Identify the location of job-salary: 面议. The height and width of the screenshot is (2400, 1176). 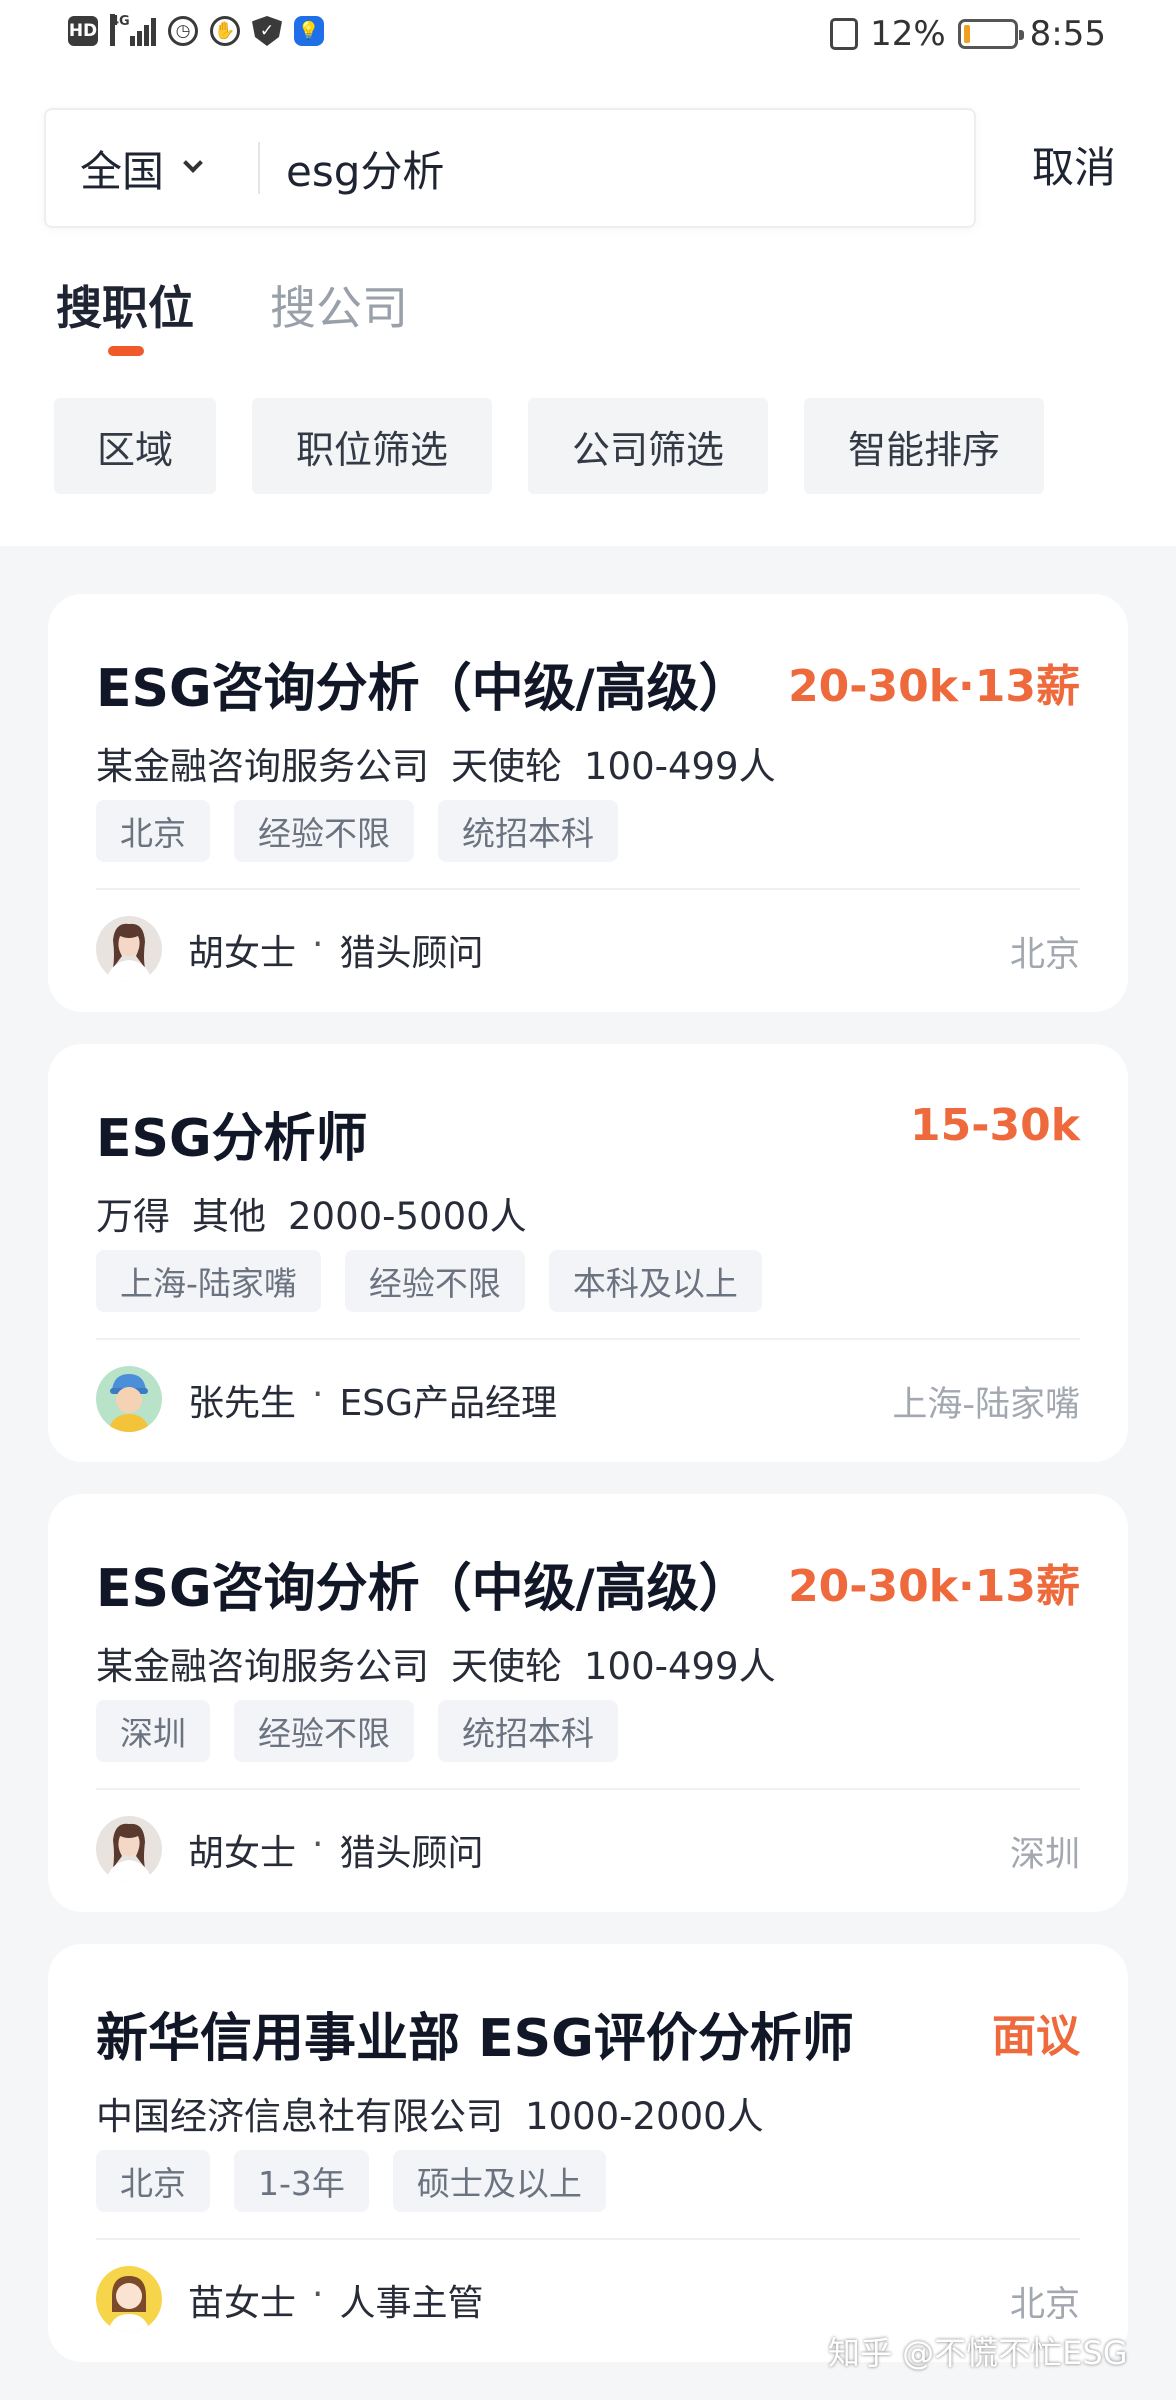
(1036, 2036).